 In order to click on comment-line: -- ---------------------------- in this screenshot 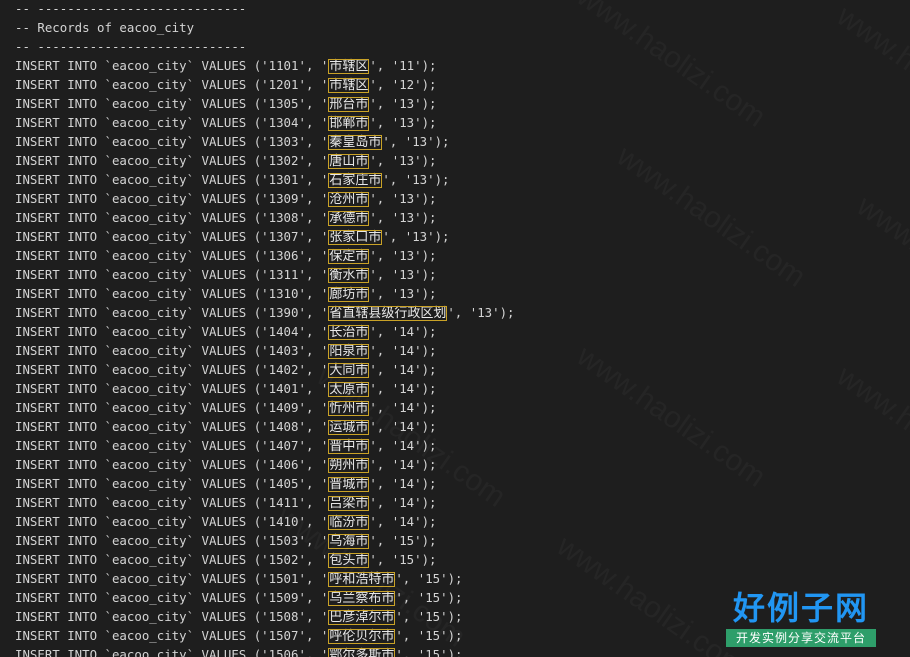, I will do `click(131, 8)`.